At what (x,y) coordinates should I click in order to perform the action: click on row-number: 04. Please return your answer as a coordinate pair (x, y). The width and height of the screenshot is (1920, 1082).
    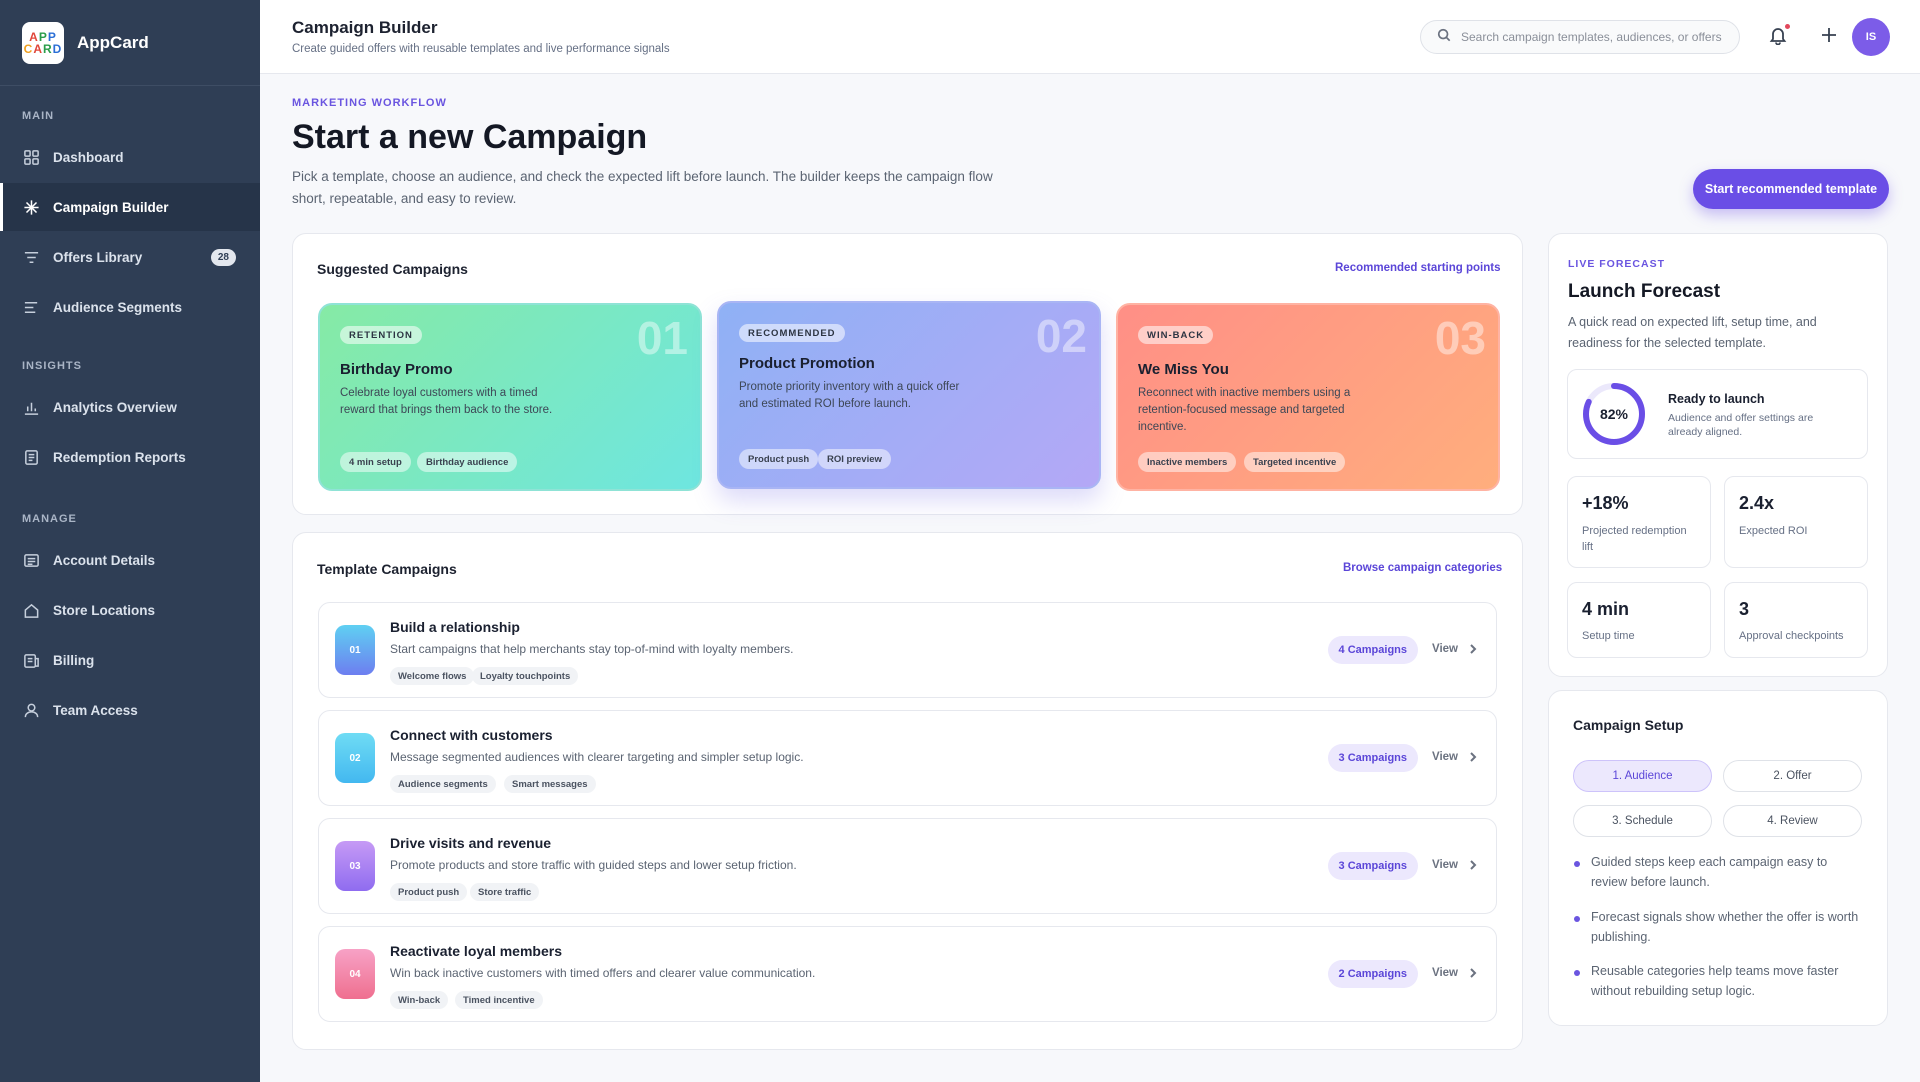
    Looking at the image, I should click on (355, 974).